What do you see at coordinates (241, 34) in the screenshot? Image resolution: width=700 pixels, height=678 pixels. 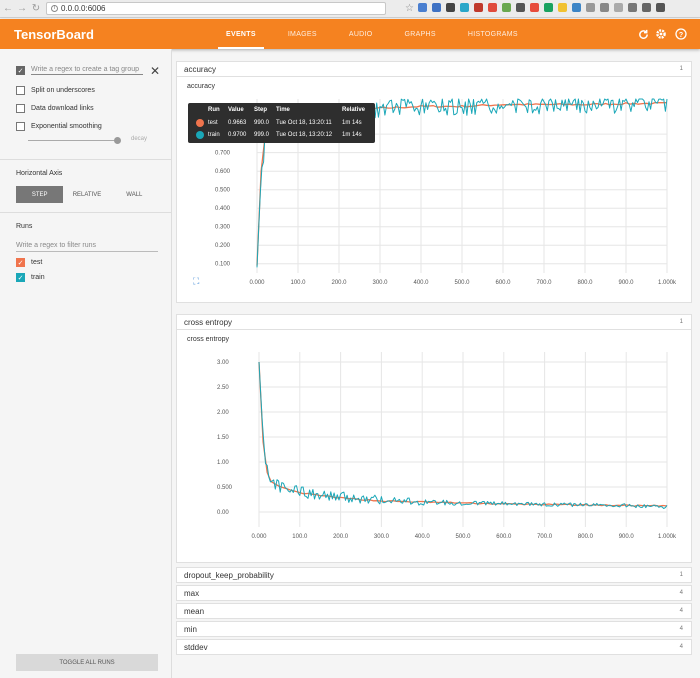 I see `tab-events: EVENTS` at bounding box center [241, 34].